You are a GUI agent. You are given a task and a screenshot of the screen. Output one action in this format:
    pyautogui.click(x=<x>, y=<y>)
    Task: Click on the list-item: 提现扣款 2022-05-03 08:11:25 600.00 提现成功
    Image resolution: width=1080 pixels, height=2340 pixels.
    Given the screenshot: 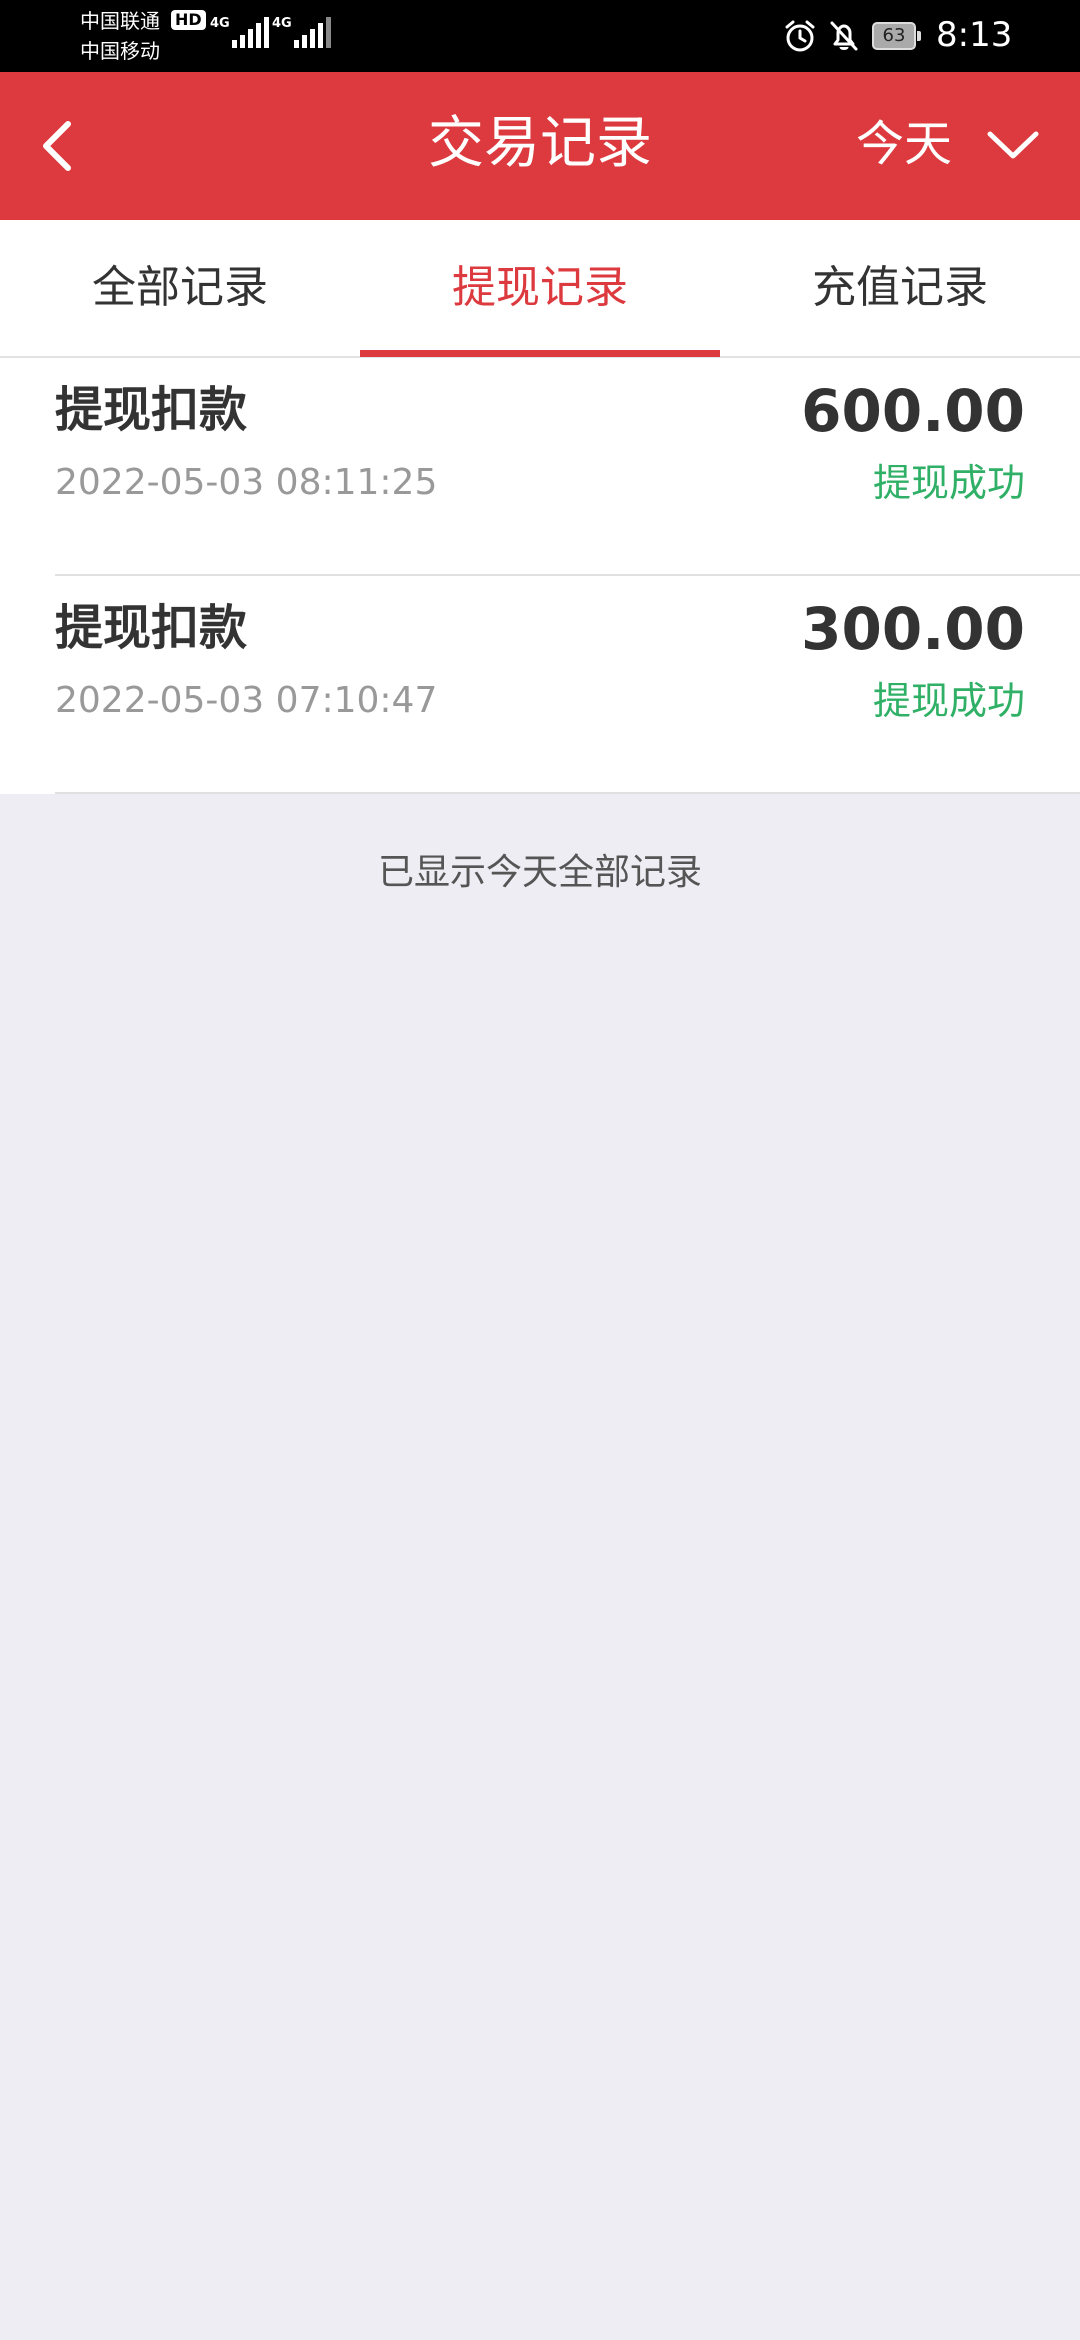 What is the action you would take?
    pyautogui.click(x=540, y=467)
    